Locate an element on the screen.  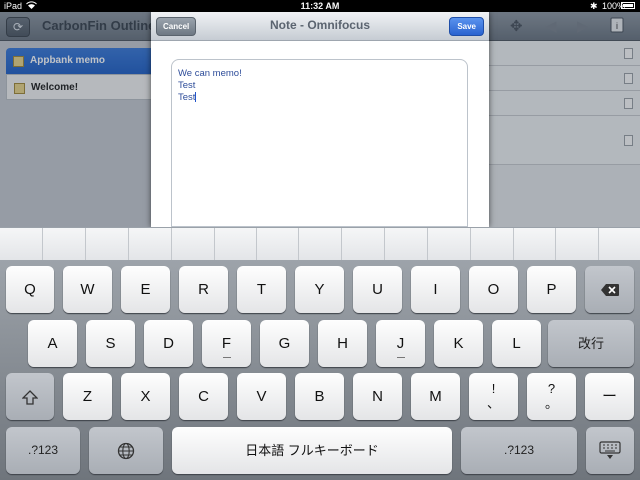
note-line: We can memo! is located at coordinates (210, 73).